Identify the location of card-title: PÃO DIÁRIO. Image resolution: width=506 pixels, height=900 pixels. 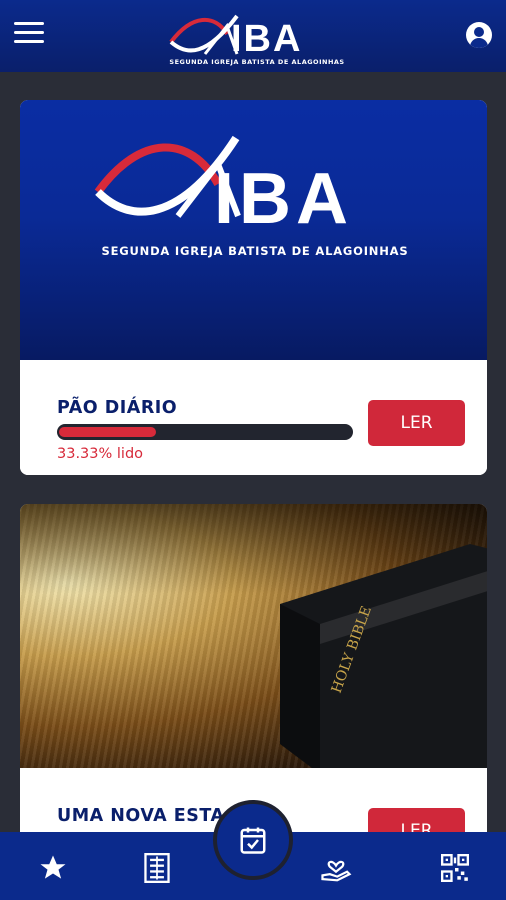
(117, 408).